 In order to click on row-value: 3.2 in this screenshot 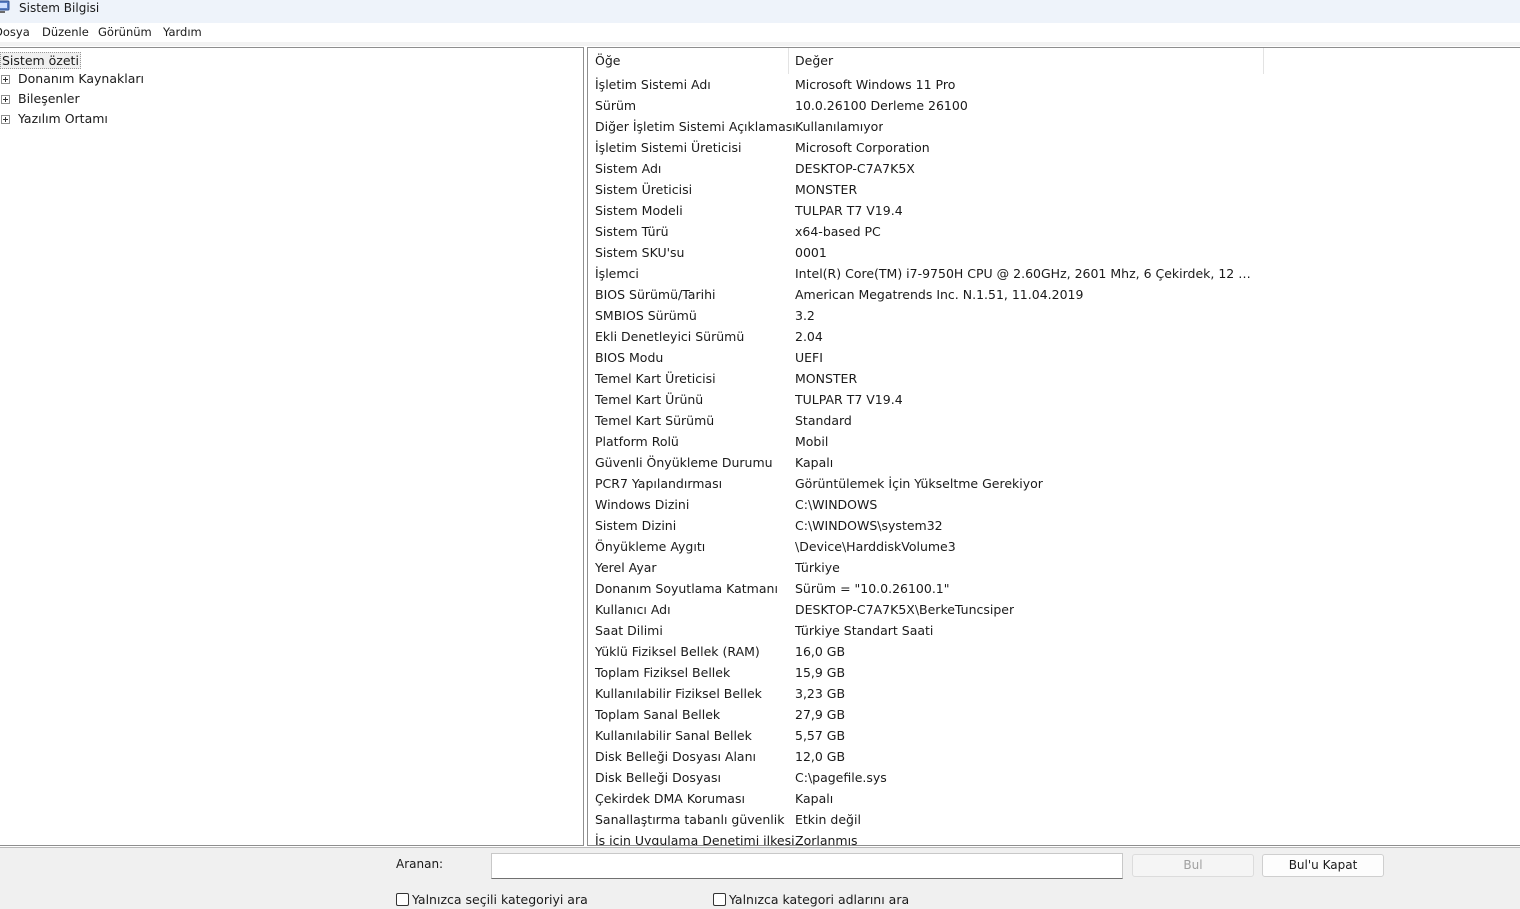, I will do `click(805, 315)`.